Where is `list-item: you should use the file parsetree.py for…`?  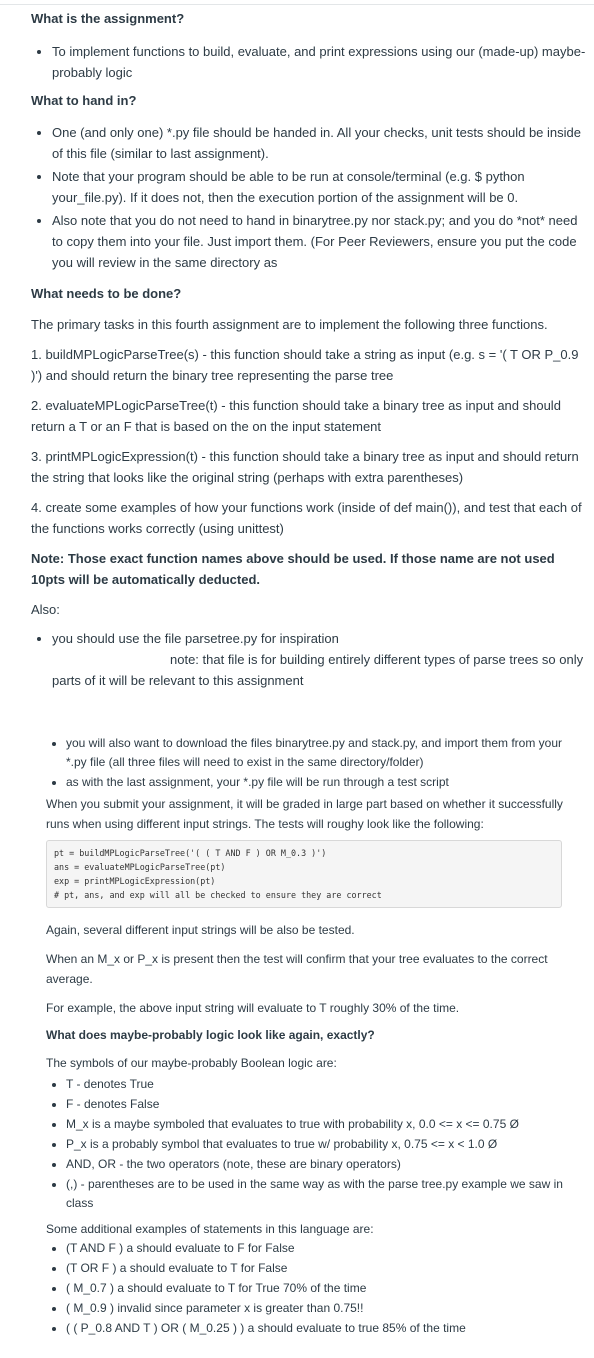 list-item: you should use the file parsetree.py for… is located at coordinates (319, 659).